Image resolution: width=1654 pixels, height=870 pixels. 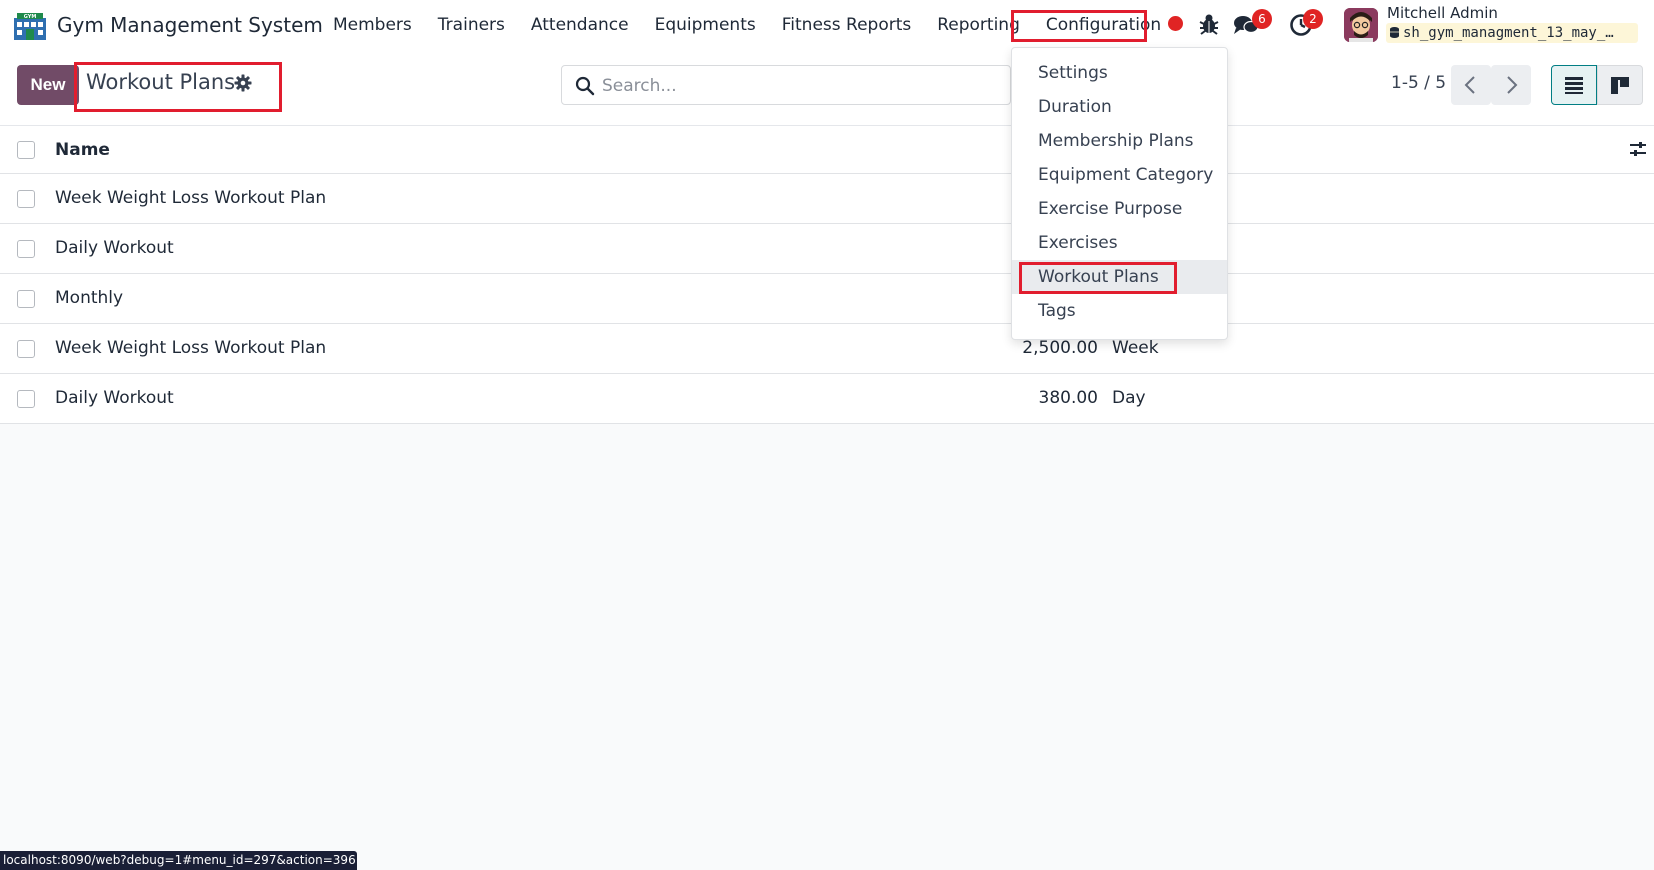 What do you see at coordinates (978, 25) in the screenshot?
I see `menu-reporting: Reporting` at bounding box center [978, 25].